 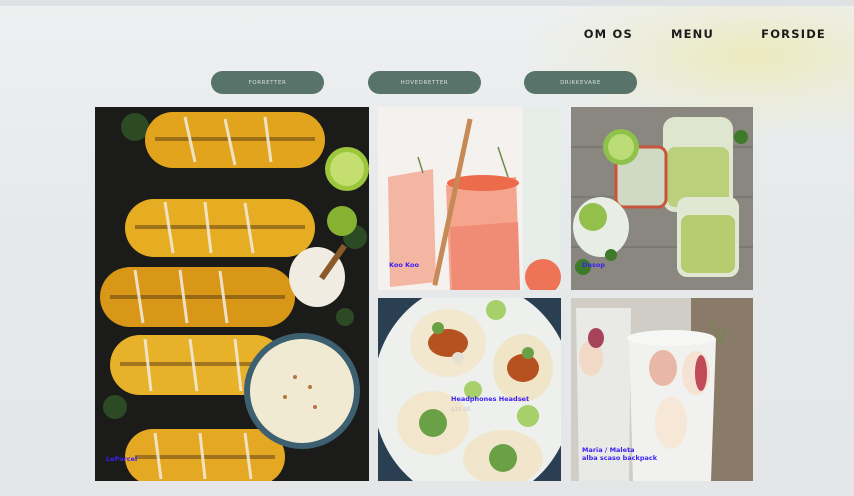 What do you see at coordinates (267, 82) in the screenshot?
I see `category-forretter-button: FORRETTER` at bounding box center [267, 82].